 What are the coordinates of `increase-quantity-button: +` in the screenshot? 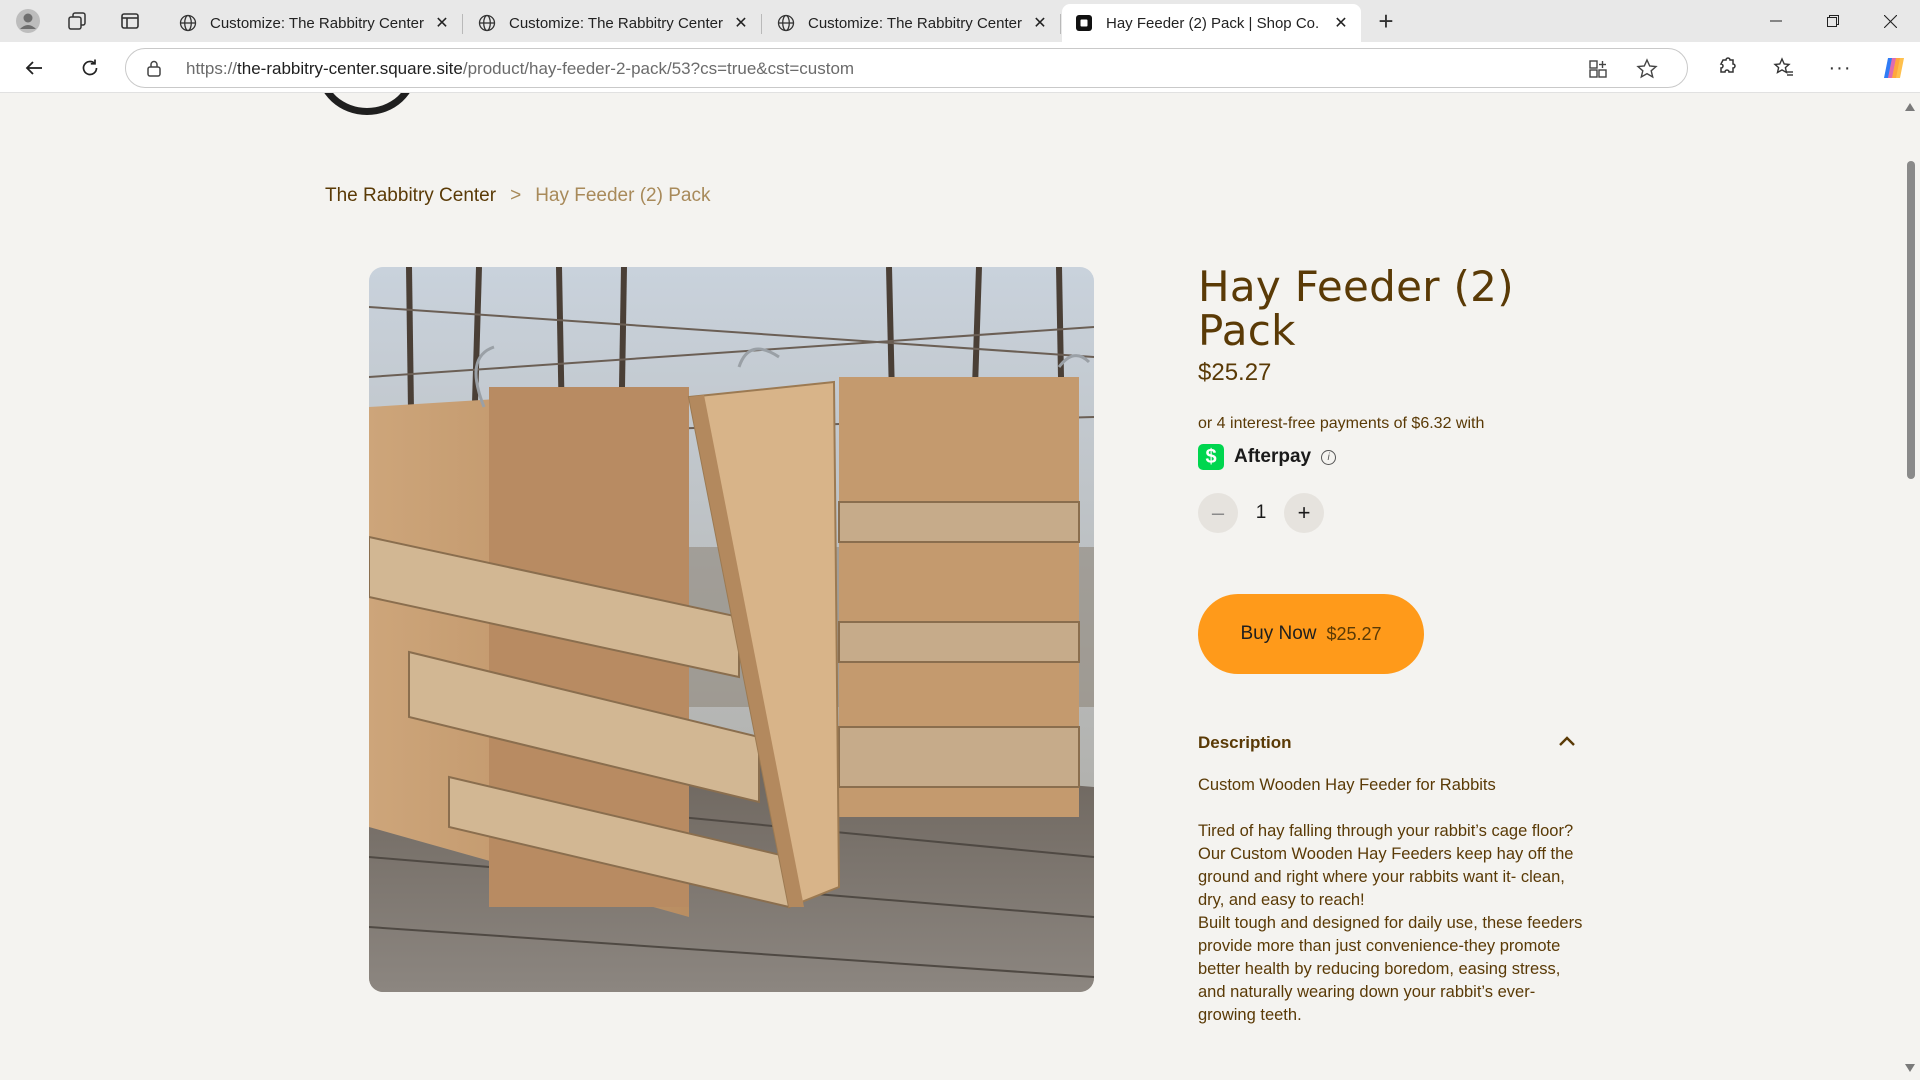 It's located at (1304, 513).